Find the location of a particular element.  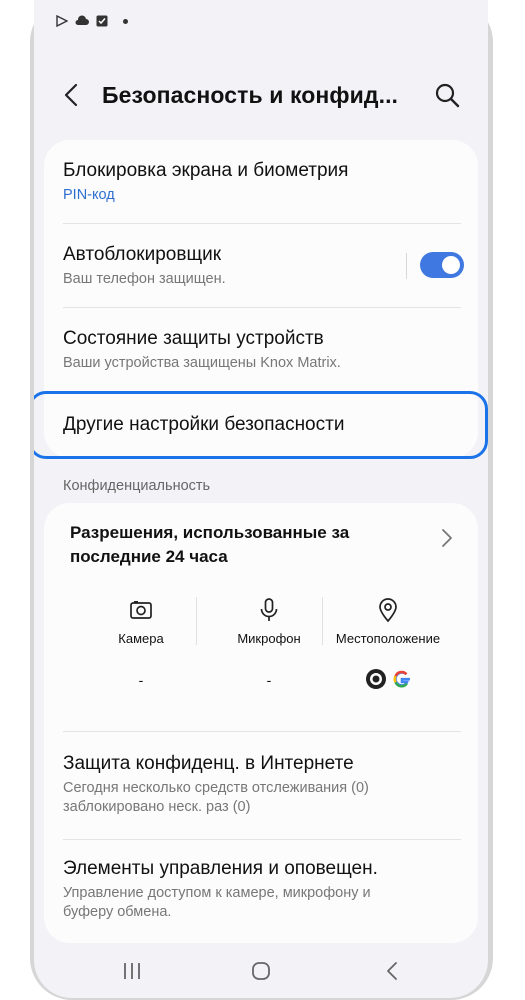

item-title: Элементы управления и оповещен. is located at coordinates (220, 868).